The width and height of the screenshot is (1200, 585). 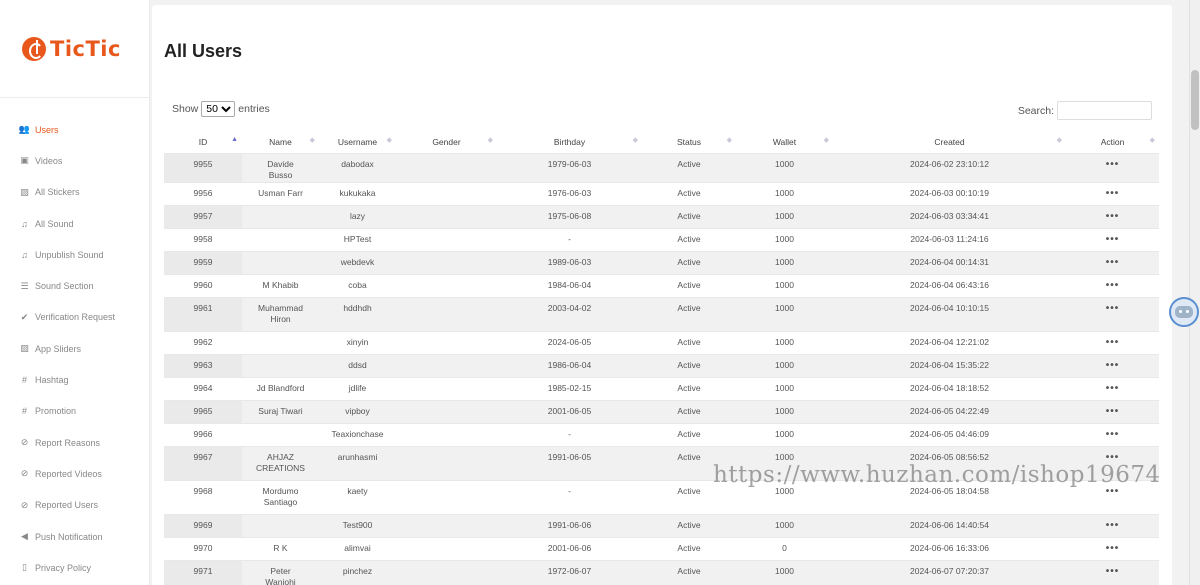 I want to click on sidebar-item-promotion: # Promotion, so click(x=74, y=411).